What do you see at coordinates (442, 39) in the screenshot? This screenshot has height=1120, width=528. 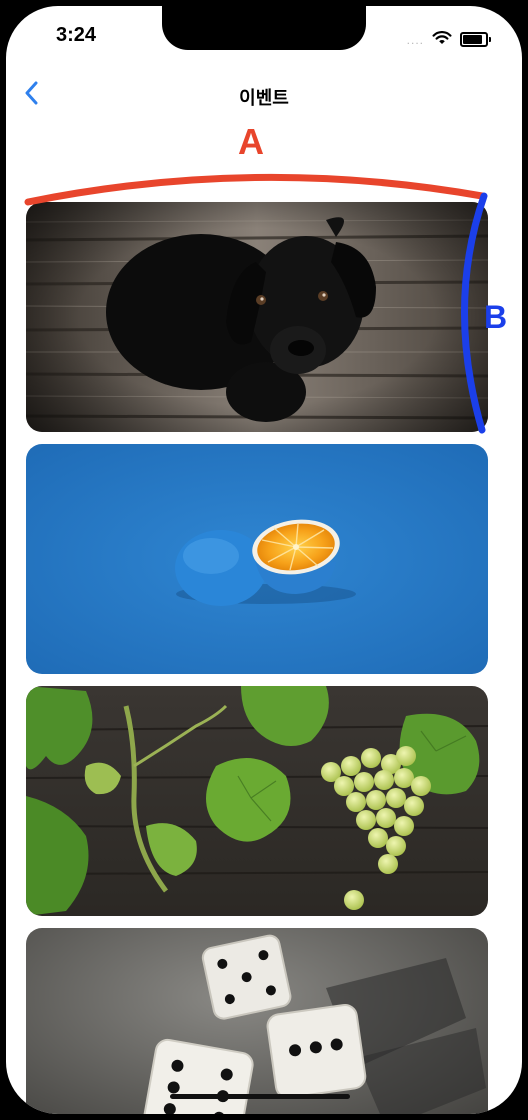 I see `wifi-icon` at bounding box center [442, 39].